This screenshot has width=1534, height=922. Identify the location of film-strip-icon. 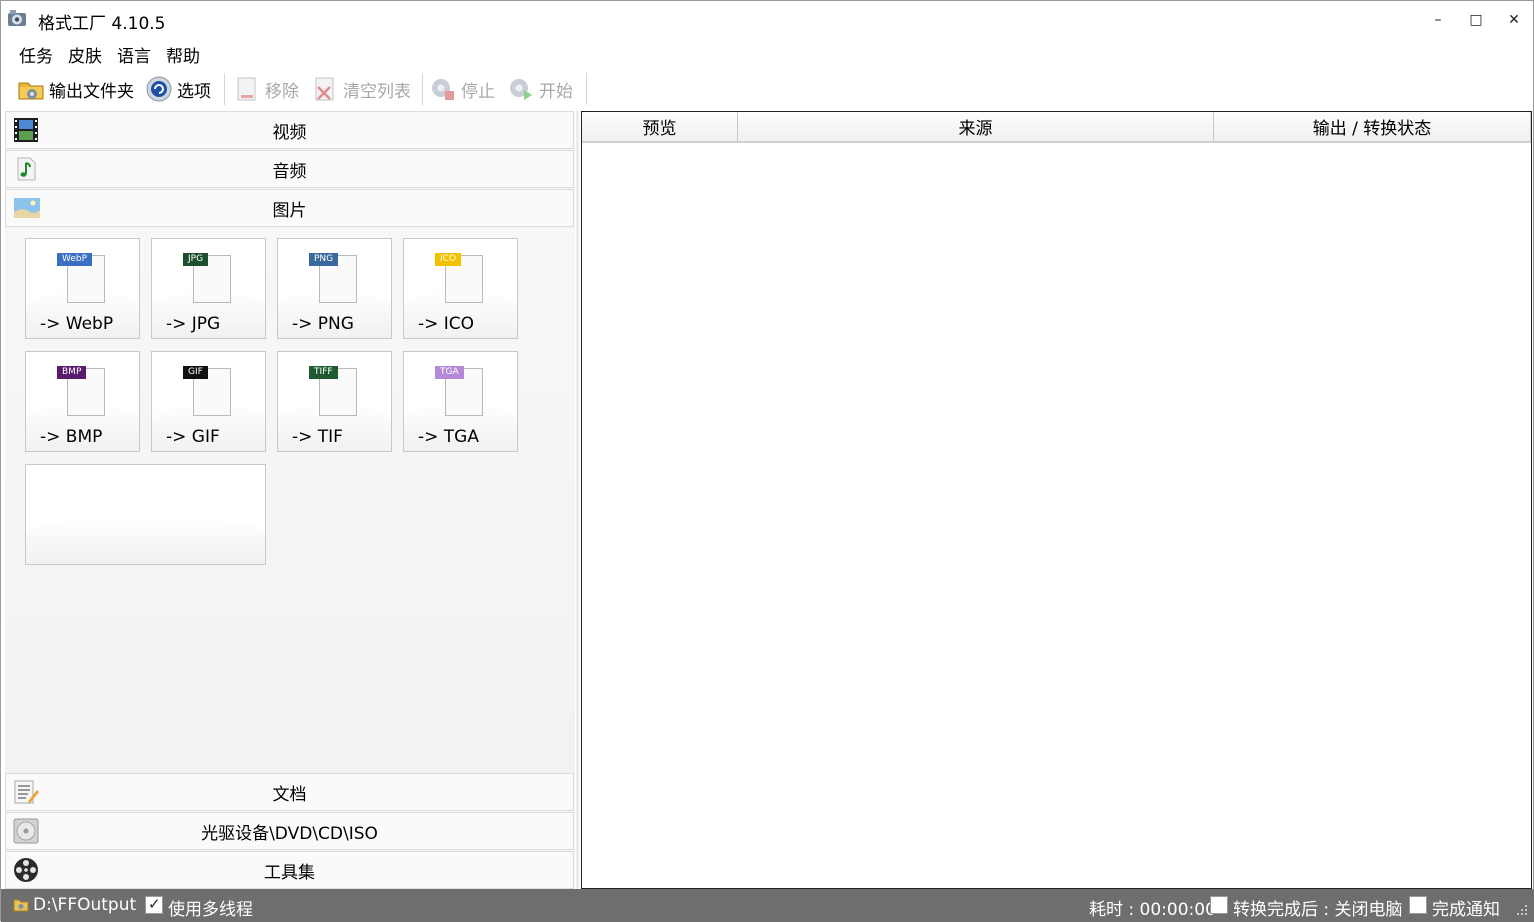
(26, 130).